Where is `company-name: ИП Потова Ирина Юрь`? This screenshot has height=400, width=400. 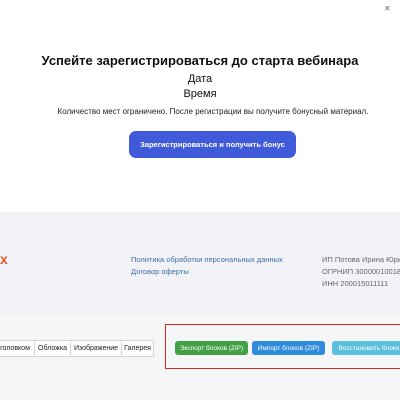
company-name: ИП Потова Ирина Юрь is located at coordinates (361, 259).